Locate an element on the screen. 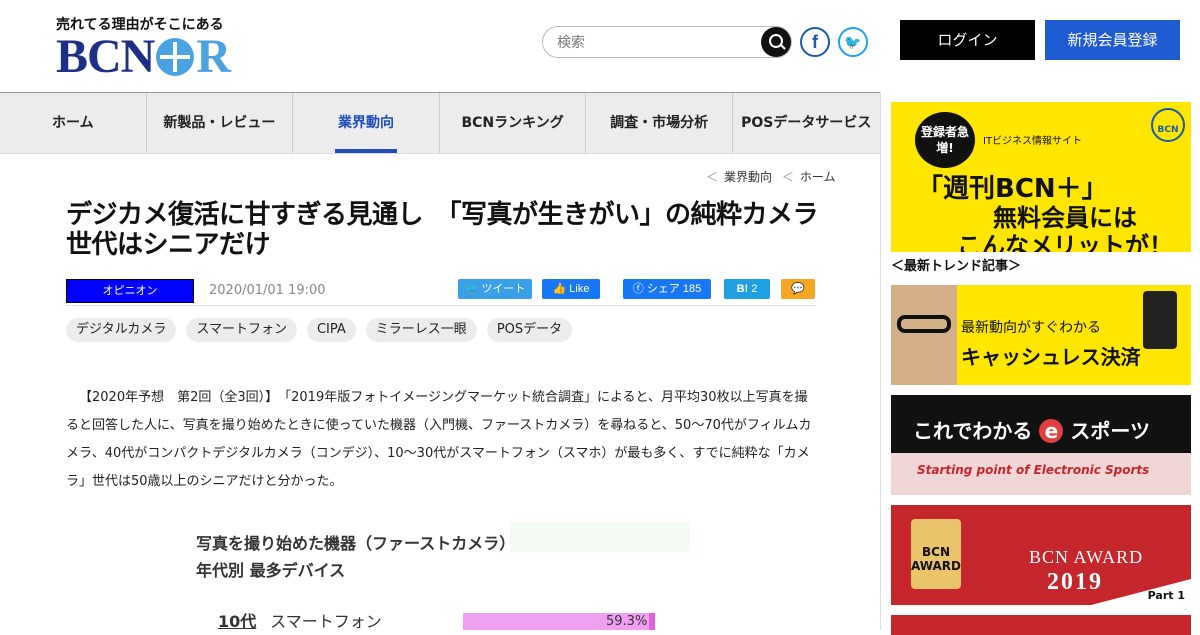  e-circle-icon: e is located at coordinates (1051, 431).